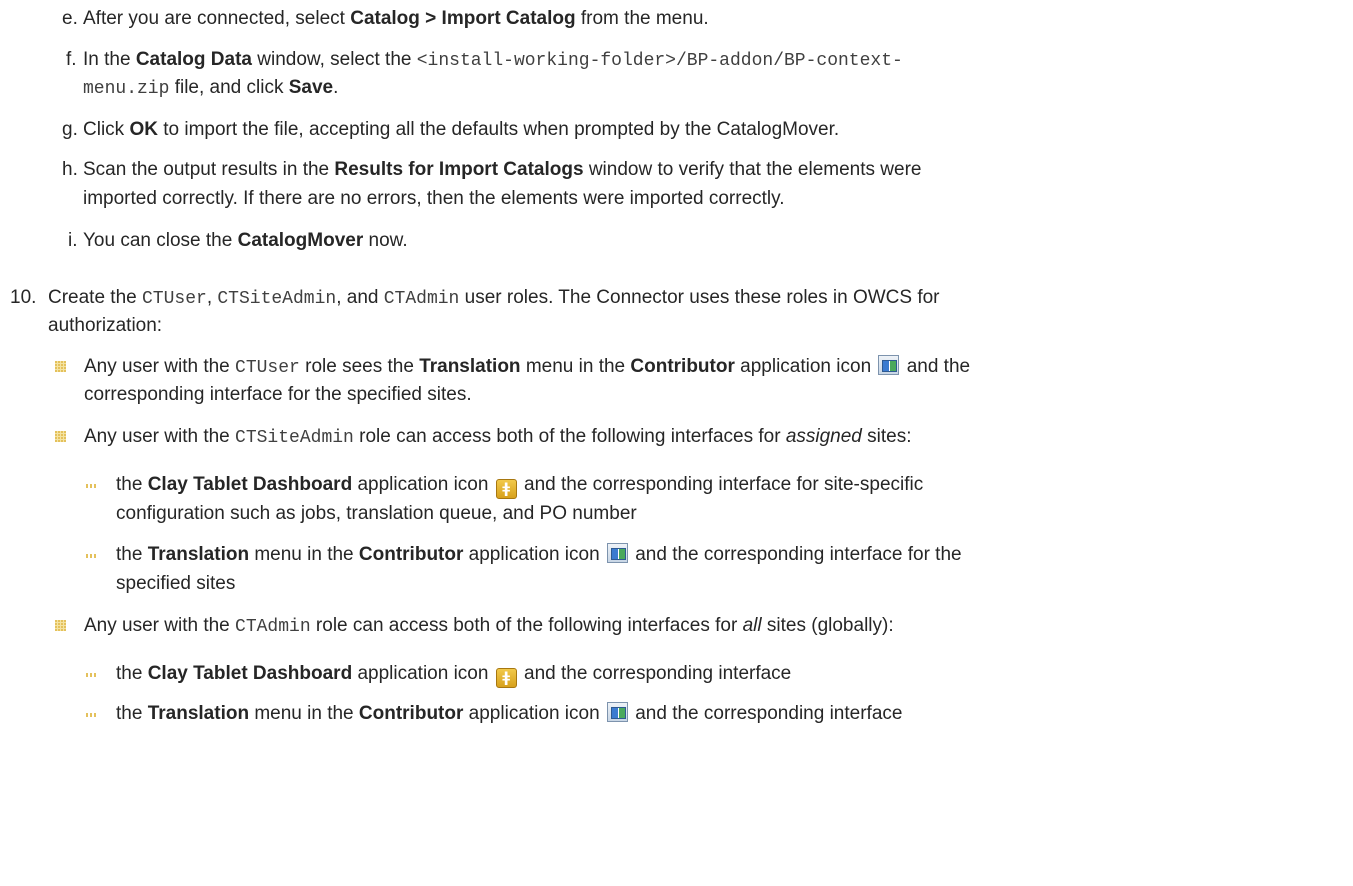 The width and height of the screenshot is (1353, 886). What do you see at coordinates (534, 554) in the screenshot?
I see `sub2-text-3: application icon` at bounding box center [534, 554].